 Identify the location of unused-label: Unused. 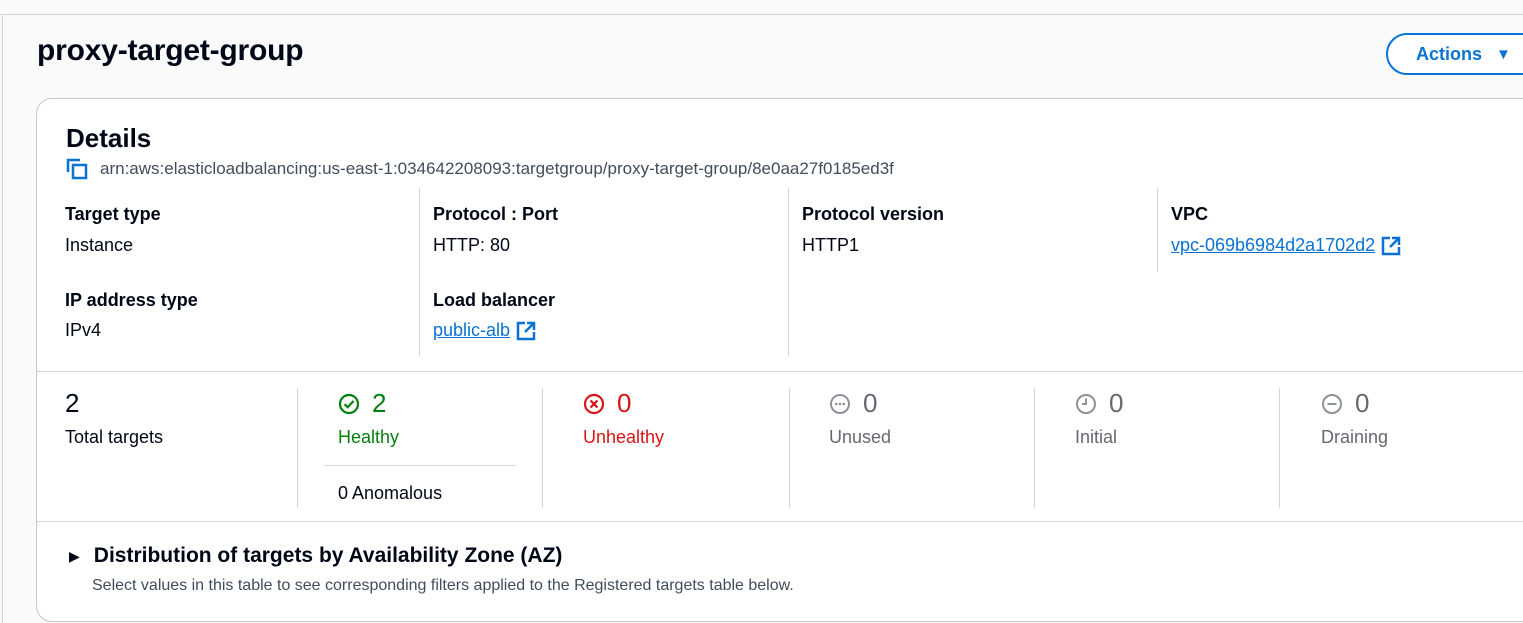
(860, 437).